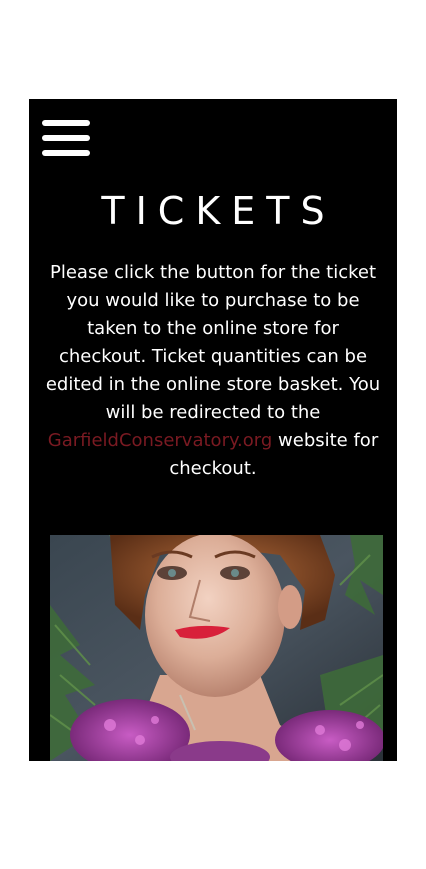 Image resolution: width=426 pixels, height=869 pixels. Describe the element at coordinates (218, 211) in the screenshot. I see `page-title: TICKETS` at that location.